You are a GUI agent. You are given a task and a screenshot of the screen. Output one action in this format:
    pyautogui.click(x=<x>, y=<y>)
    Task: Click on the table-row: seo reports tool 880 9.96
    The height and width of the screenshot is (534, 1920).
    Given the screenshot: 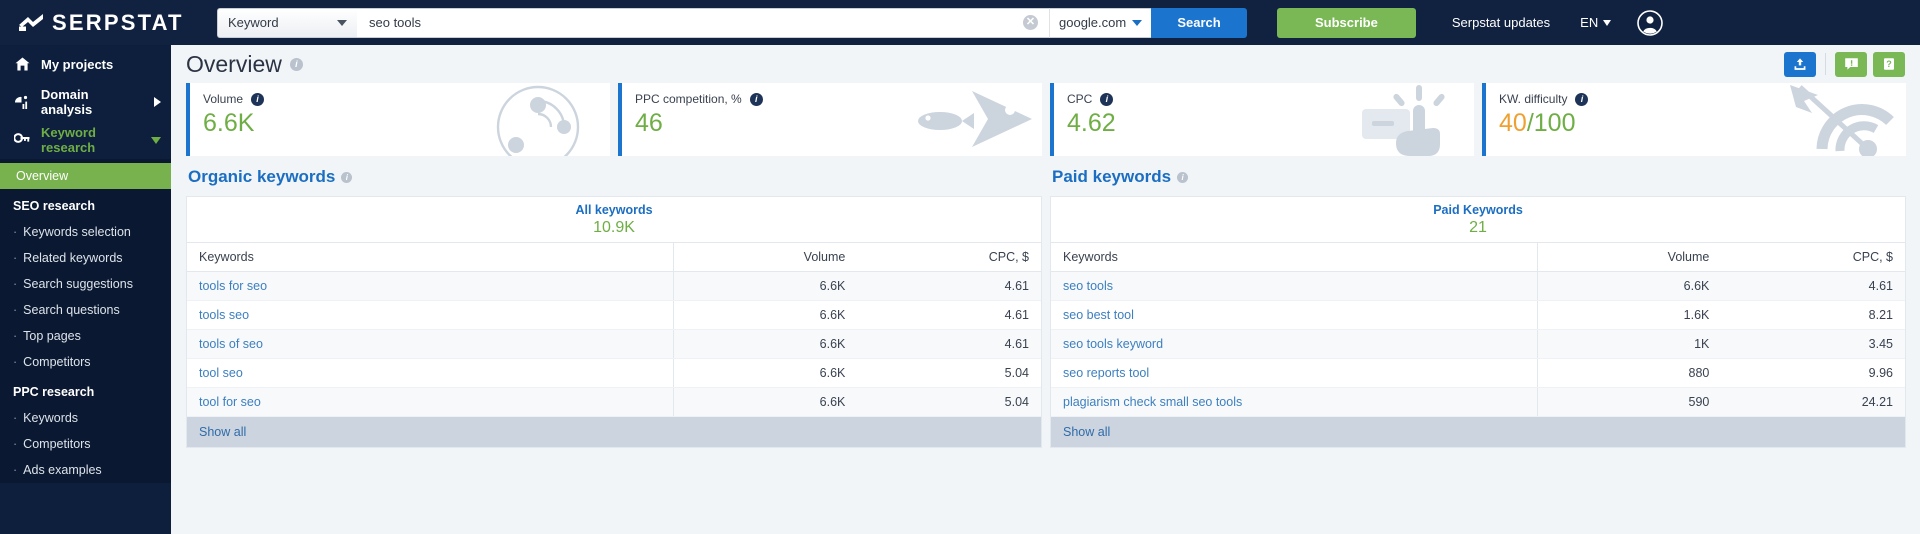 What is the action you would take?
    pyautogui.click(x=1478, y=373)
    